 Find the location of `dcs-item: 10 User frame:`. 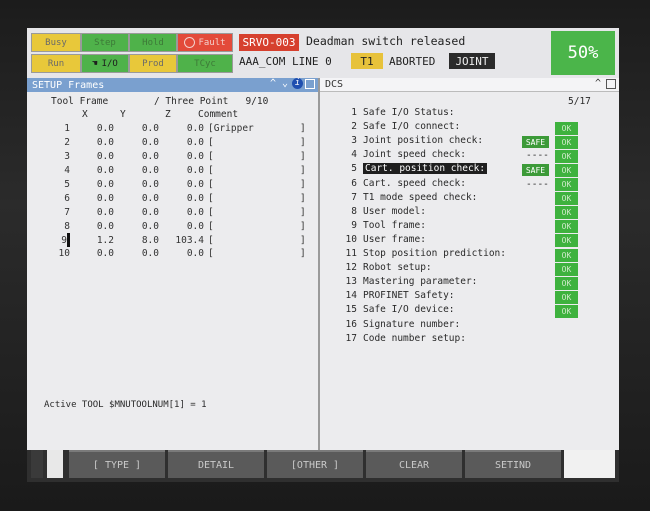

dcs-item: 10 User frame: is located at coordinates (384, 241).